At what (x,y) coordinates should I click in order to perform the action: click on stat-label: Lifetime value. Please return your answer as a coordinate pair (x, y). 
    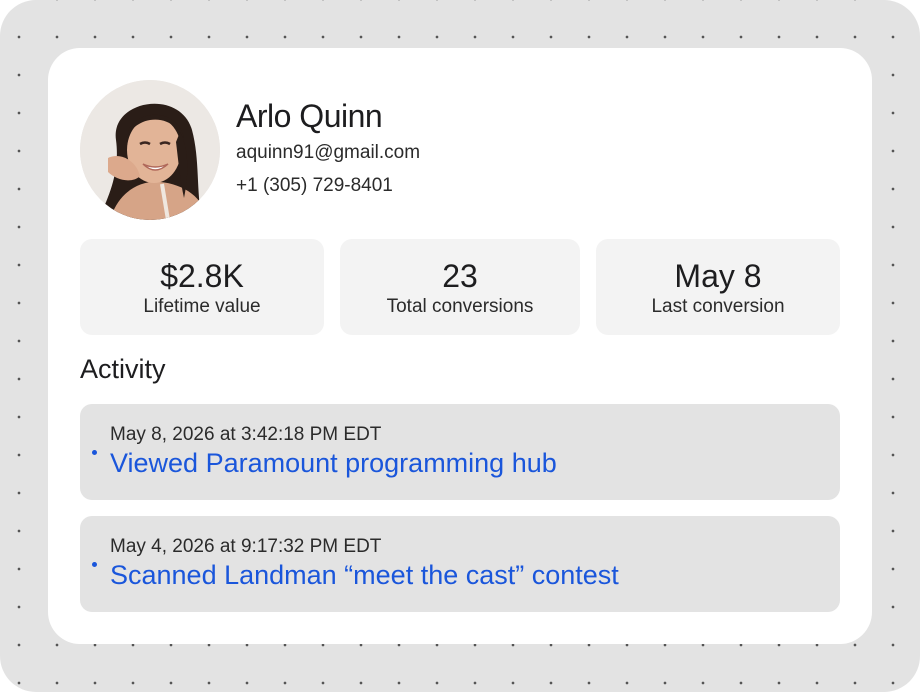
    Looking at the image, I should click on (202, 306).